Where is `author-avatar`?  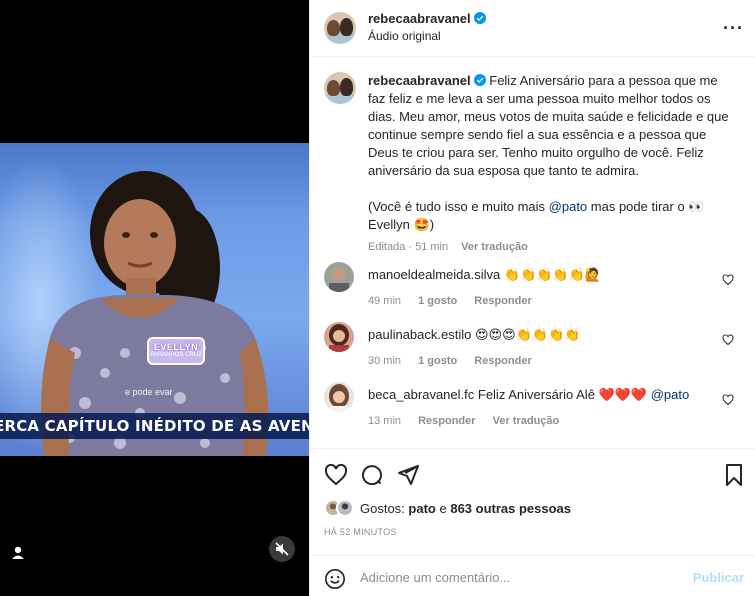
author-avatar is located at coordinates (340, 28).